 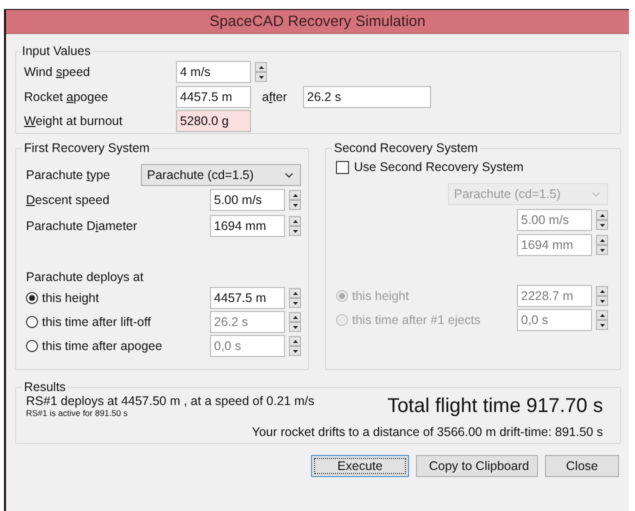 I want to click on result-text: RS#1 is active for 891.50 s, so click(x=77, y=413).